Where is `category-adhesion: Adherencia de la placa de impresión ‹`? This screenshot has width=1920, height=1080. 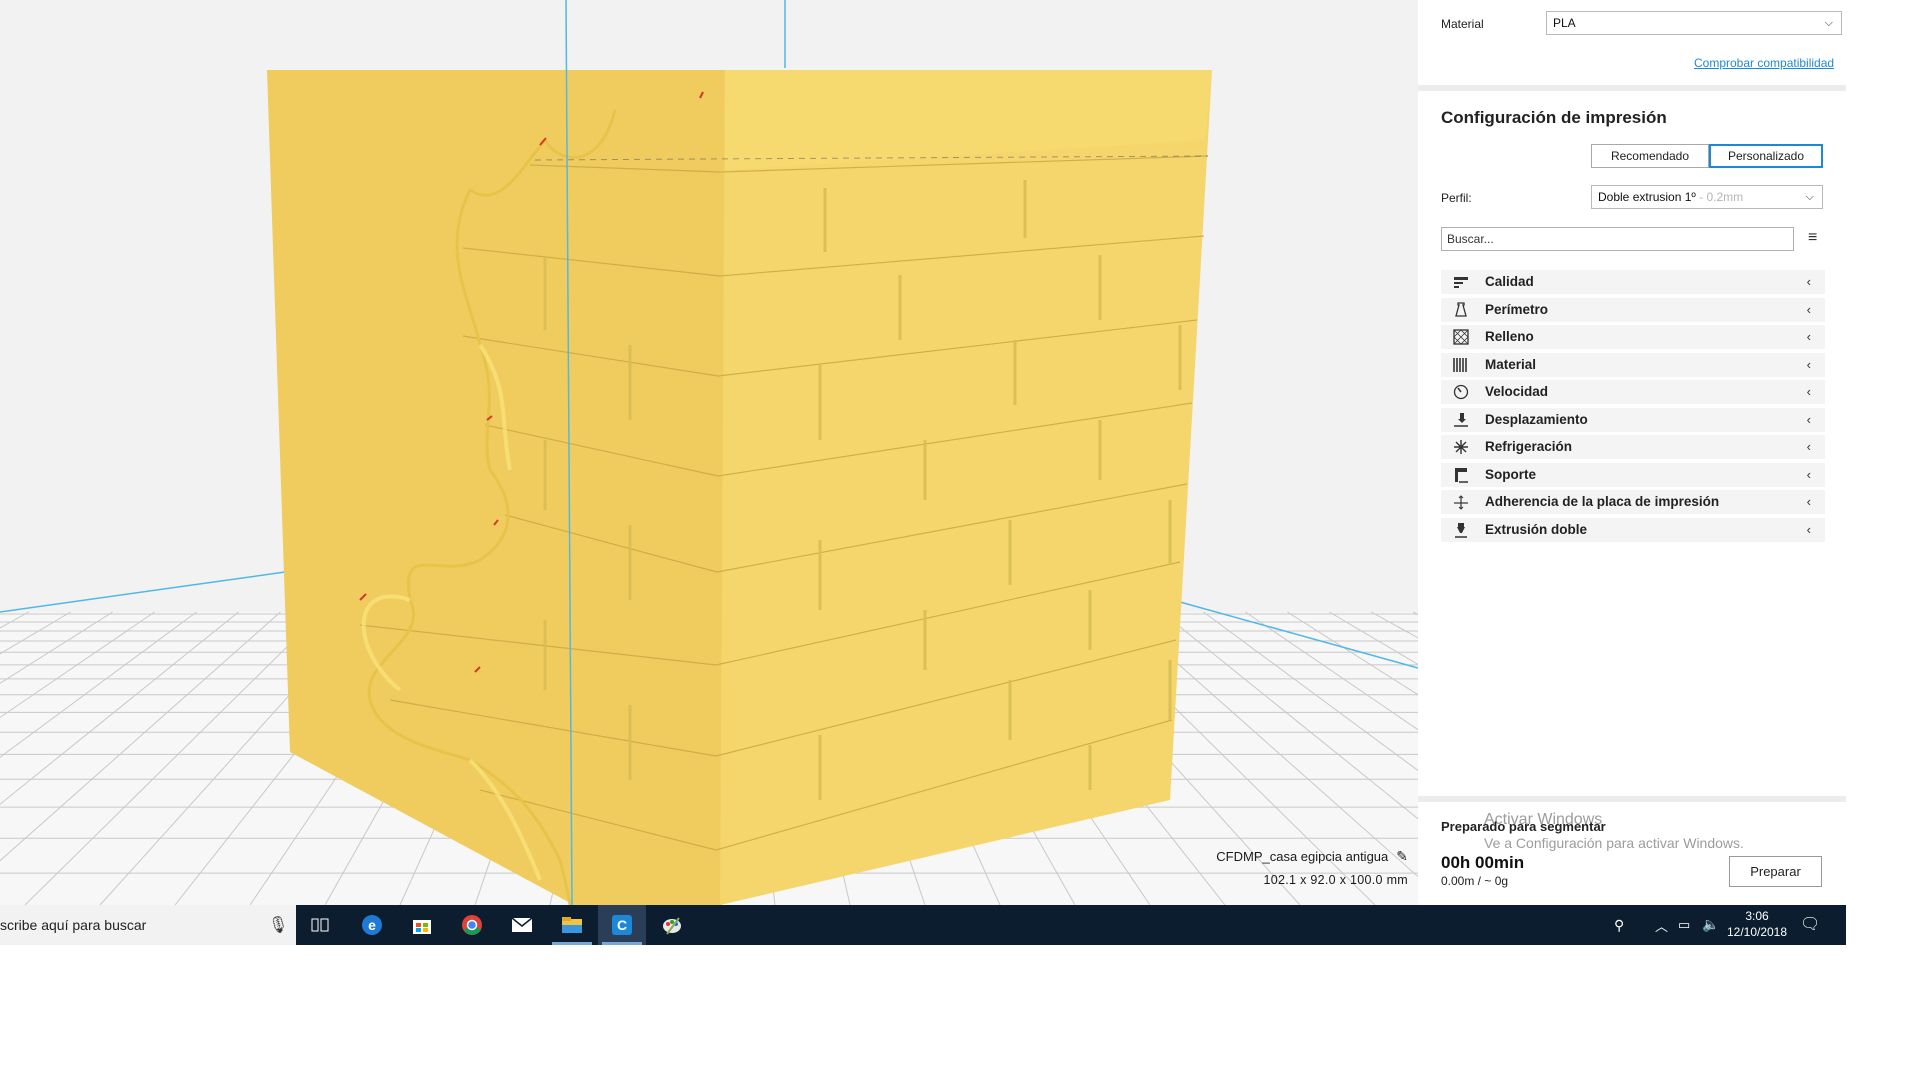
category-adhesion: Adherencia de la placa de impresión ‹ is located at coordinates (1633, 502).